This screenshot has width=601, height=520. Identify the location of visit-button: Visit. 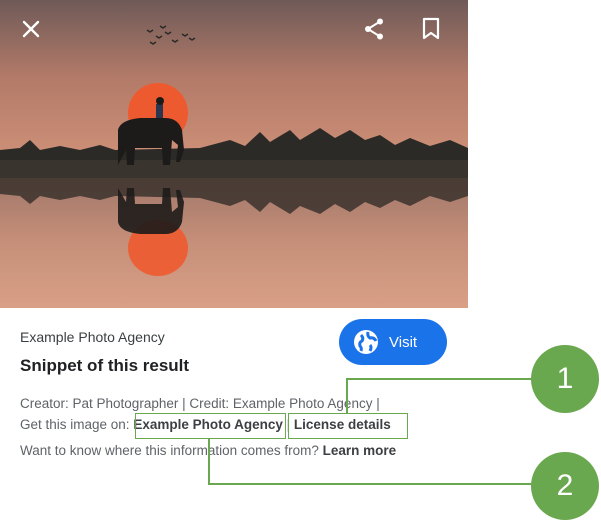
(393, 342).